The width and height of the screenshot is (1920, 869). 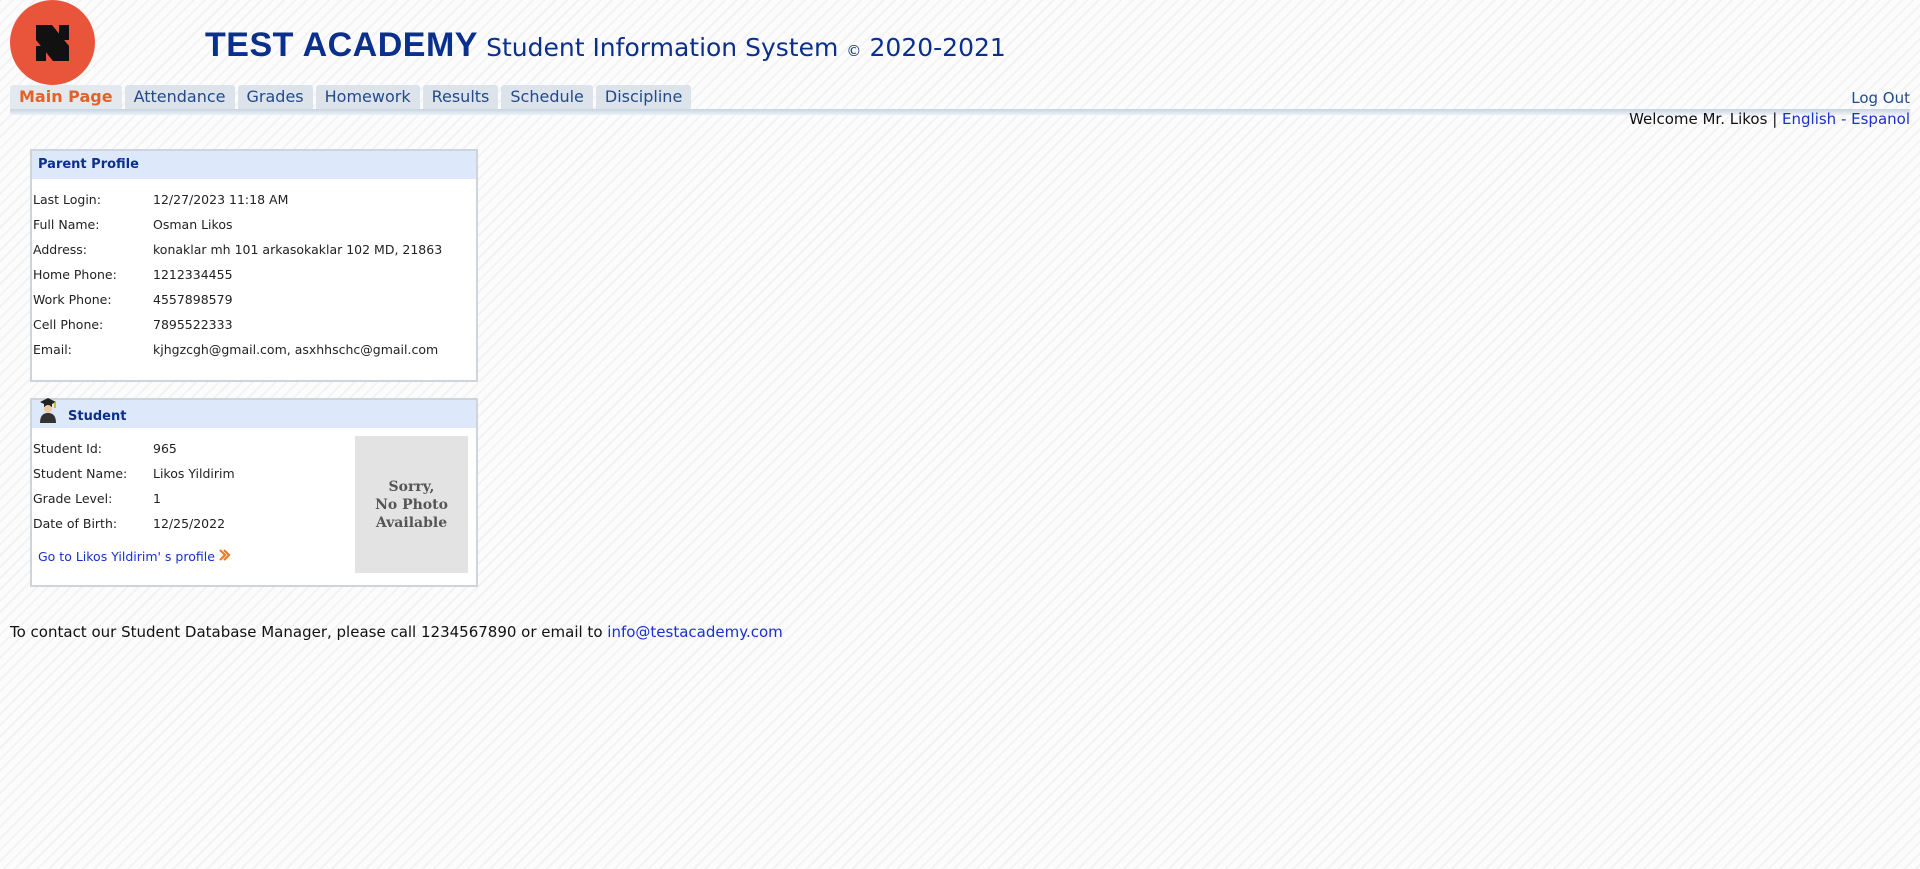 What do you see at coordinates (189, 523) in the screenshot?
I see `detail-value: 12/25/2022` at bounding box center [189, 523].